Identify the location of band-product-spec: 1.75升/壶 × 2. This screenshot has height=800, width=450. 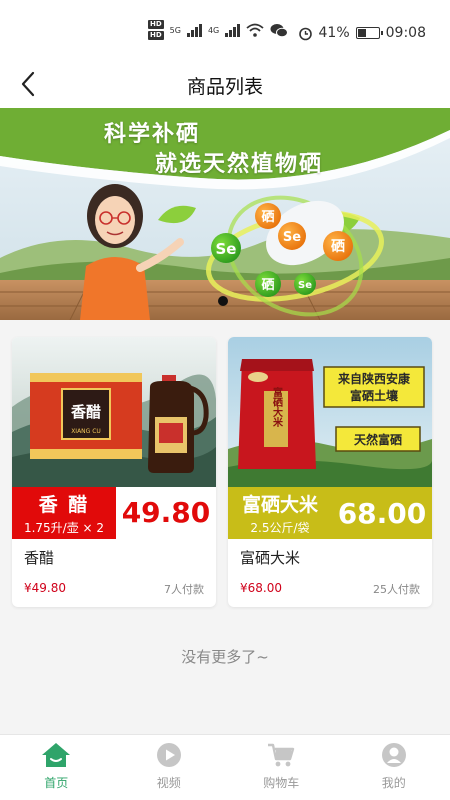
(64, 528).